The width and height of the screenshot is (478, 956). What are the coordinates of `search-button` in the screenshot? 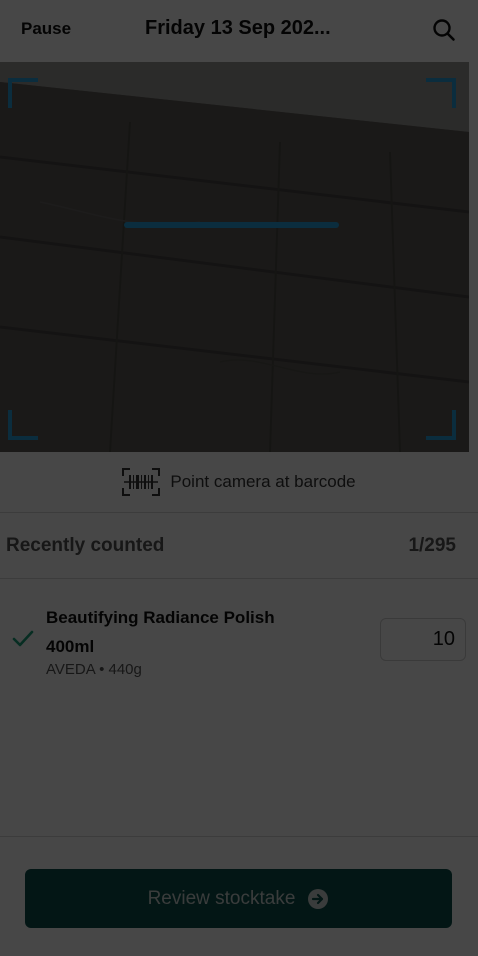 It's located at (444, 30).